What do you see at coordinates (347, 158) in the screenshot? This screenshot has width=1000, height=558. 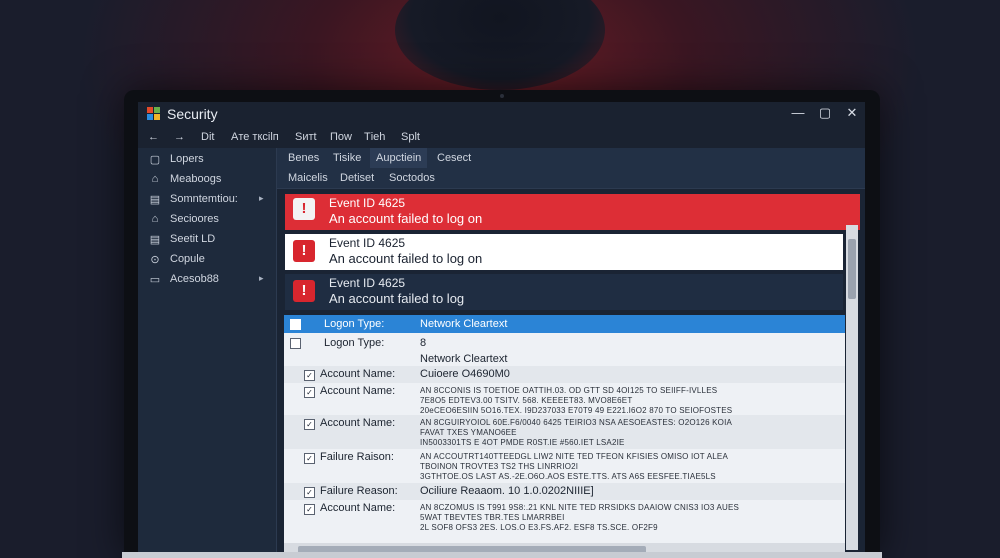 I see `tab-tisike: Tisike` at bounding box center [347, 158].